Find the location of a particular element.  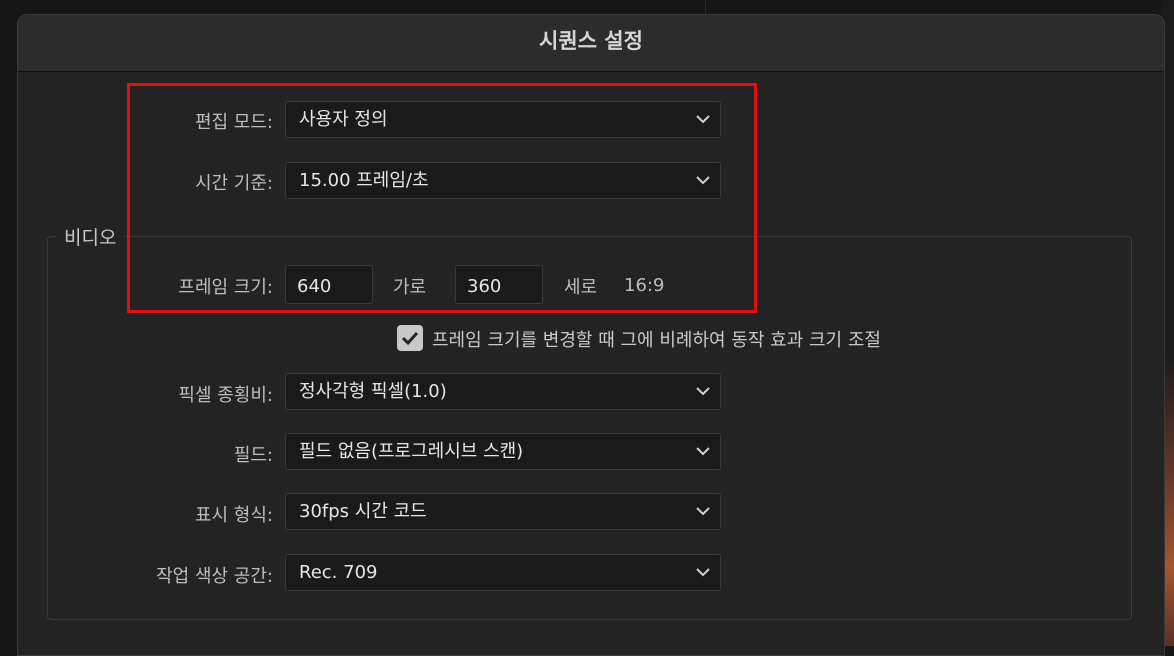

background-divider is located at coordinates (705, 7).